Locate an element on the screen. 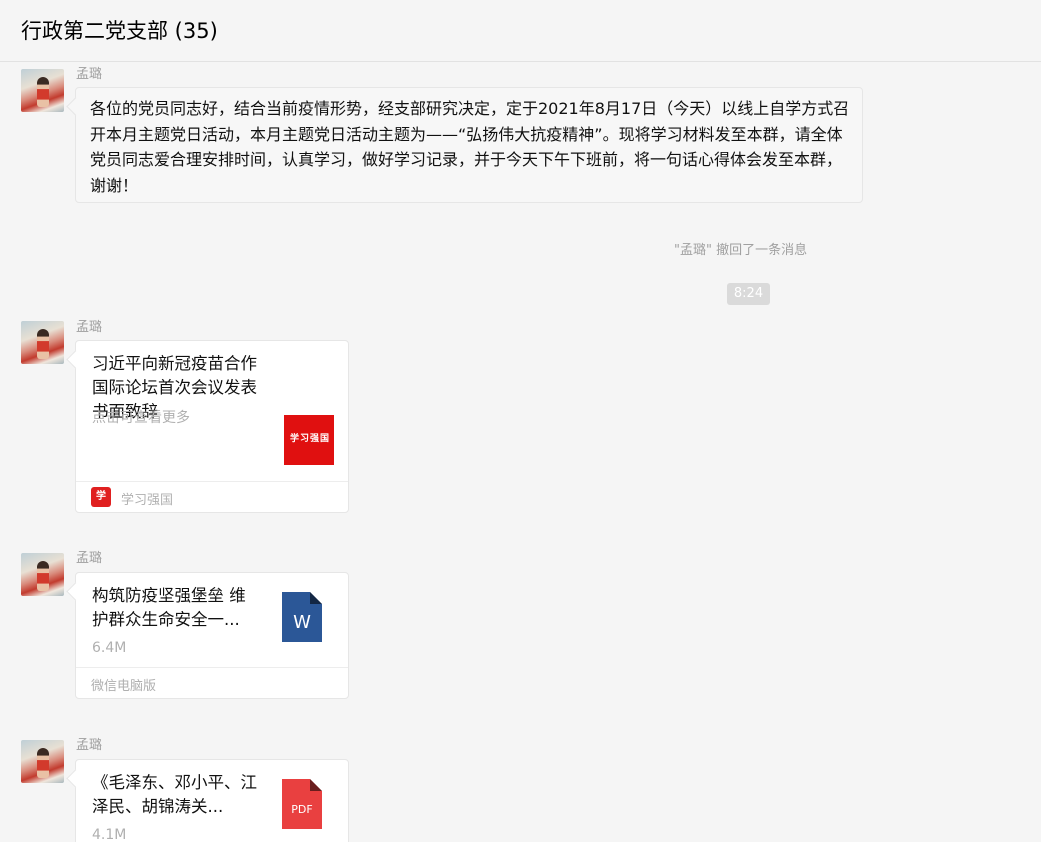 This screenshot has height=842, width=1041. link-thumbnail: 学习强国 is located at coordinates (309, 440).